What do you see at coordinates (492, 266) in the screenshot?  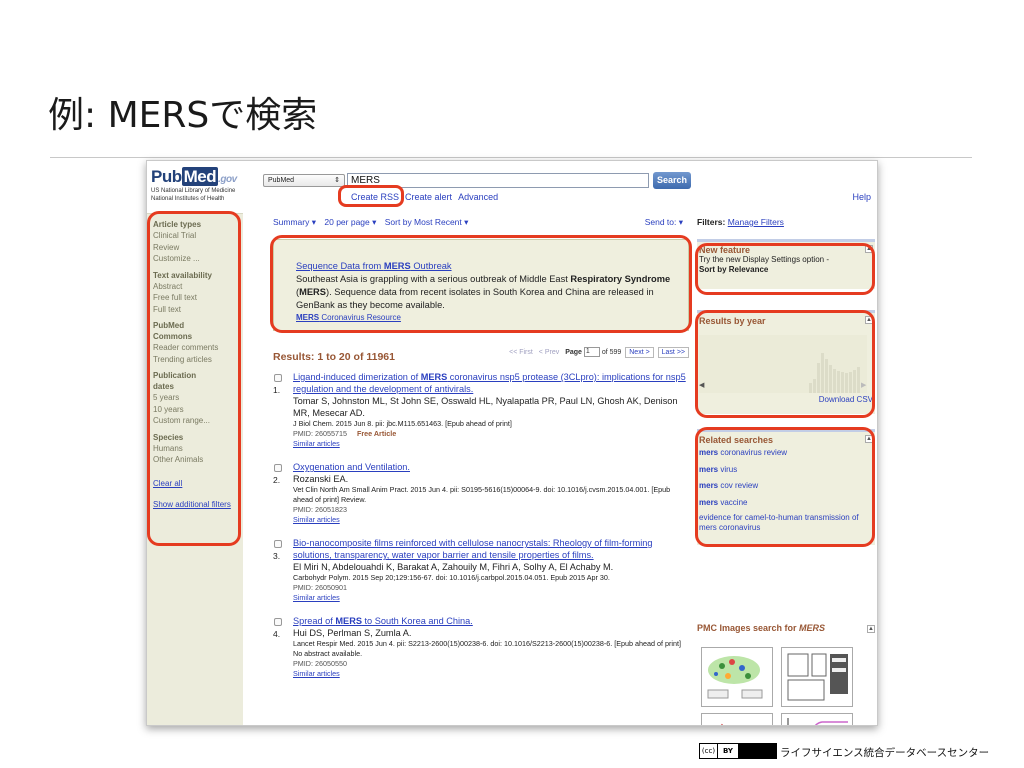 I see `alert-title-link: Sequence Data from MERS Outbreak` at bounding box center [492, 266].